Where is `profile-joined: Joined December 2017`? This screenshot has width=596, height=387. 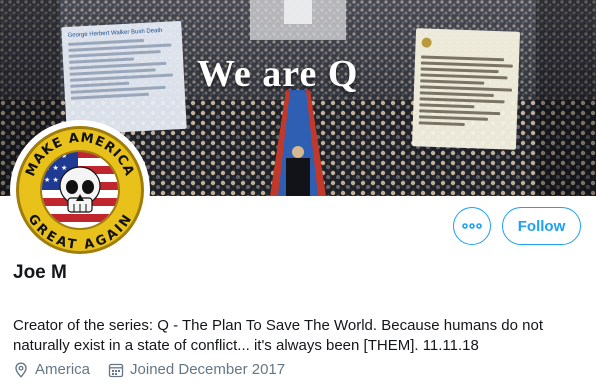 profile-joined: Joined December 2017 is located at coordinates (196, 369).